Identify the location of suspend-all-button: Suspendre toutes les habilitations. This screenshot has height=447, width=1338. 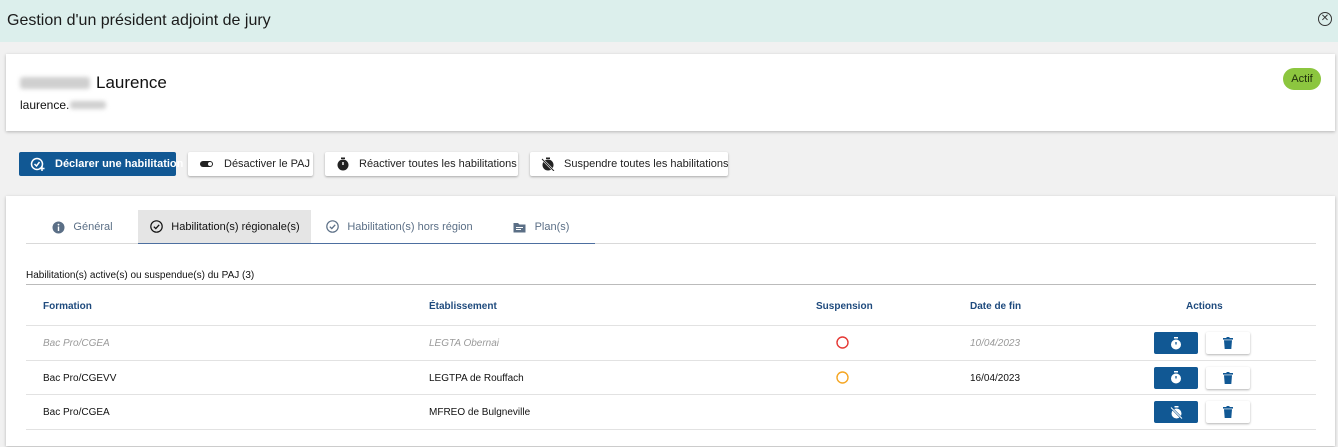
(629, 164).